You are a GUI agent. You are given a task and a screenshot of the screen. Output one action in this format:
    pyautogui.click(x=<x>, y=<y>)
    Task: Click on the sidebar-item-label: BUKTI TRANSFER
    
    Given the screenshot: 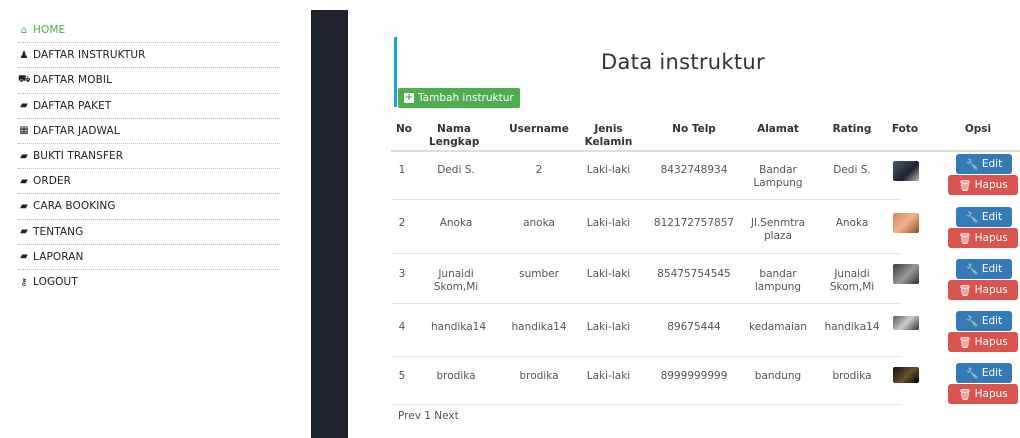 What is the action you would take?
    pyautogui.click(x=78, y=156)
    